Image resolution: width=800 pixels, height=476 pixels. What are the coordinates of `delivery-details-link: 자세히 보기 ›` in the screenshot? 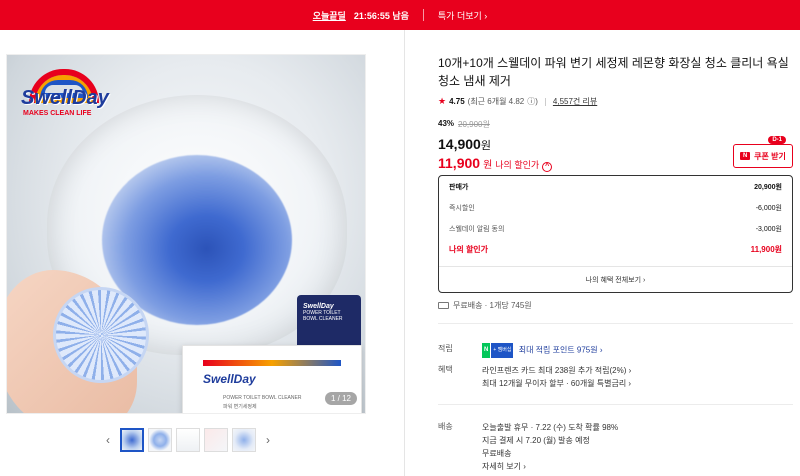 It's located at (637, 466).